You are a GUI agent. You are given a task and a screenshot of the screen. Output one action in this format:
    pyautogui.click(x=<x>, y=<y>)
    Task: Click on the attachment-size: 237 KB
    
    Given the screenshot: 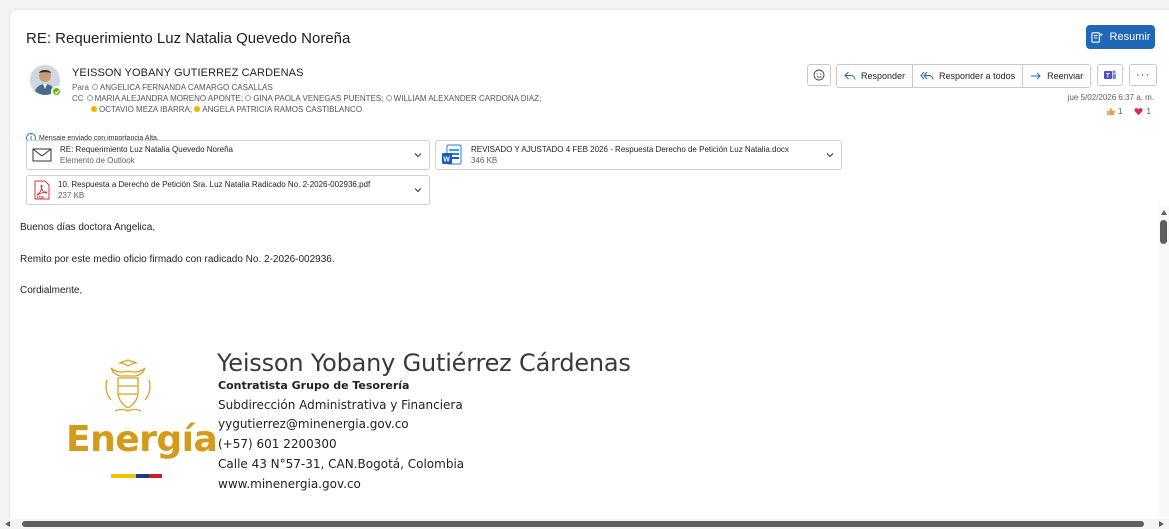 What is the action you would take?
    pyautogui.click(x=71, y=195)
    